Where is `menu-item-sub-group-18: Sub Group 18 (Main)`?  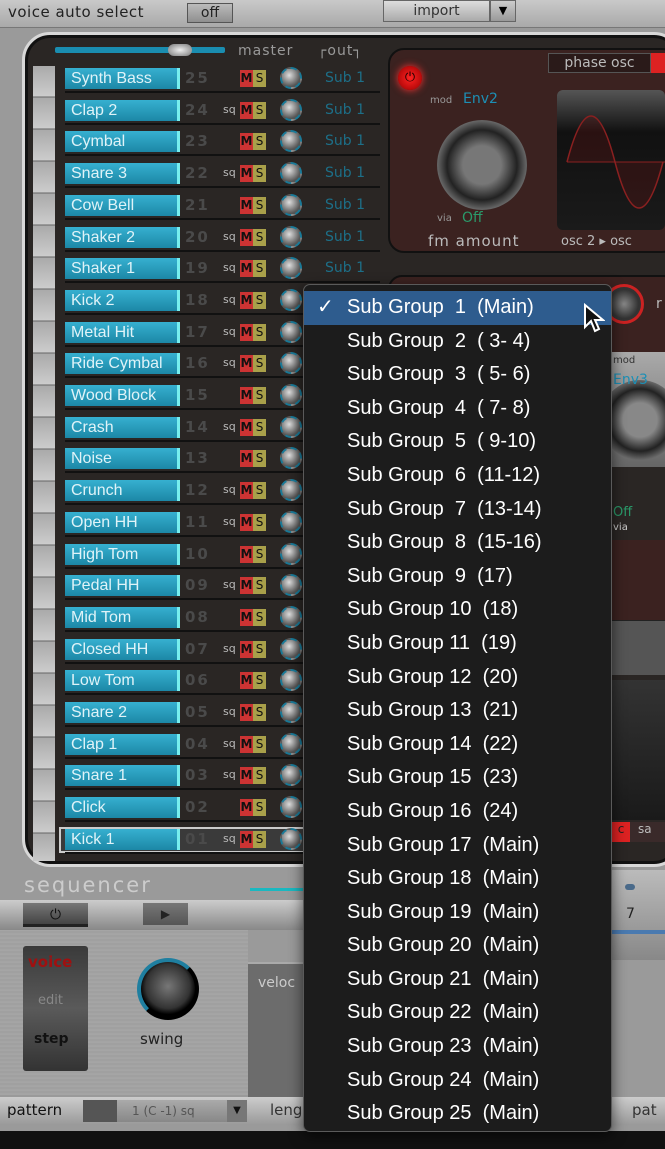 menu-item-sub-group-18: Sub Group 18 (Main) is located at coordinates (457, 879).